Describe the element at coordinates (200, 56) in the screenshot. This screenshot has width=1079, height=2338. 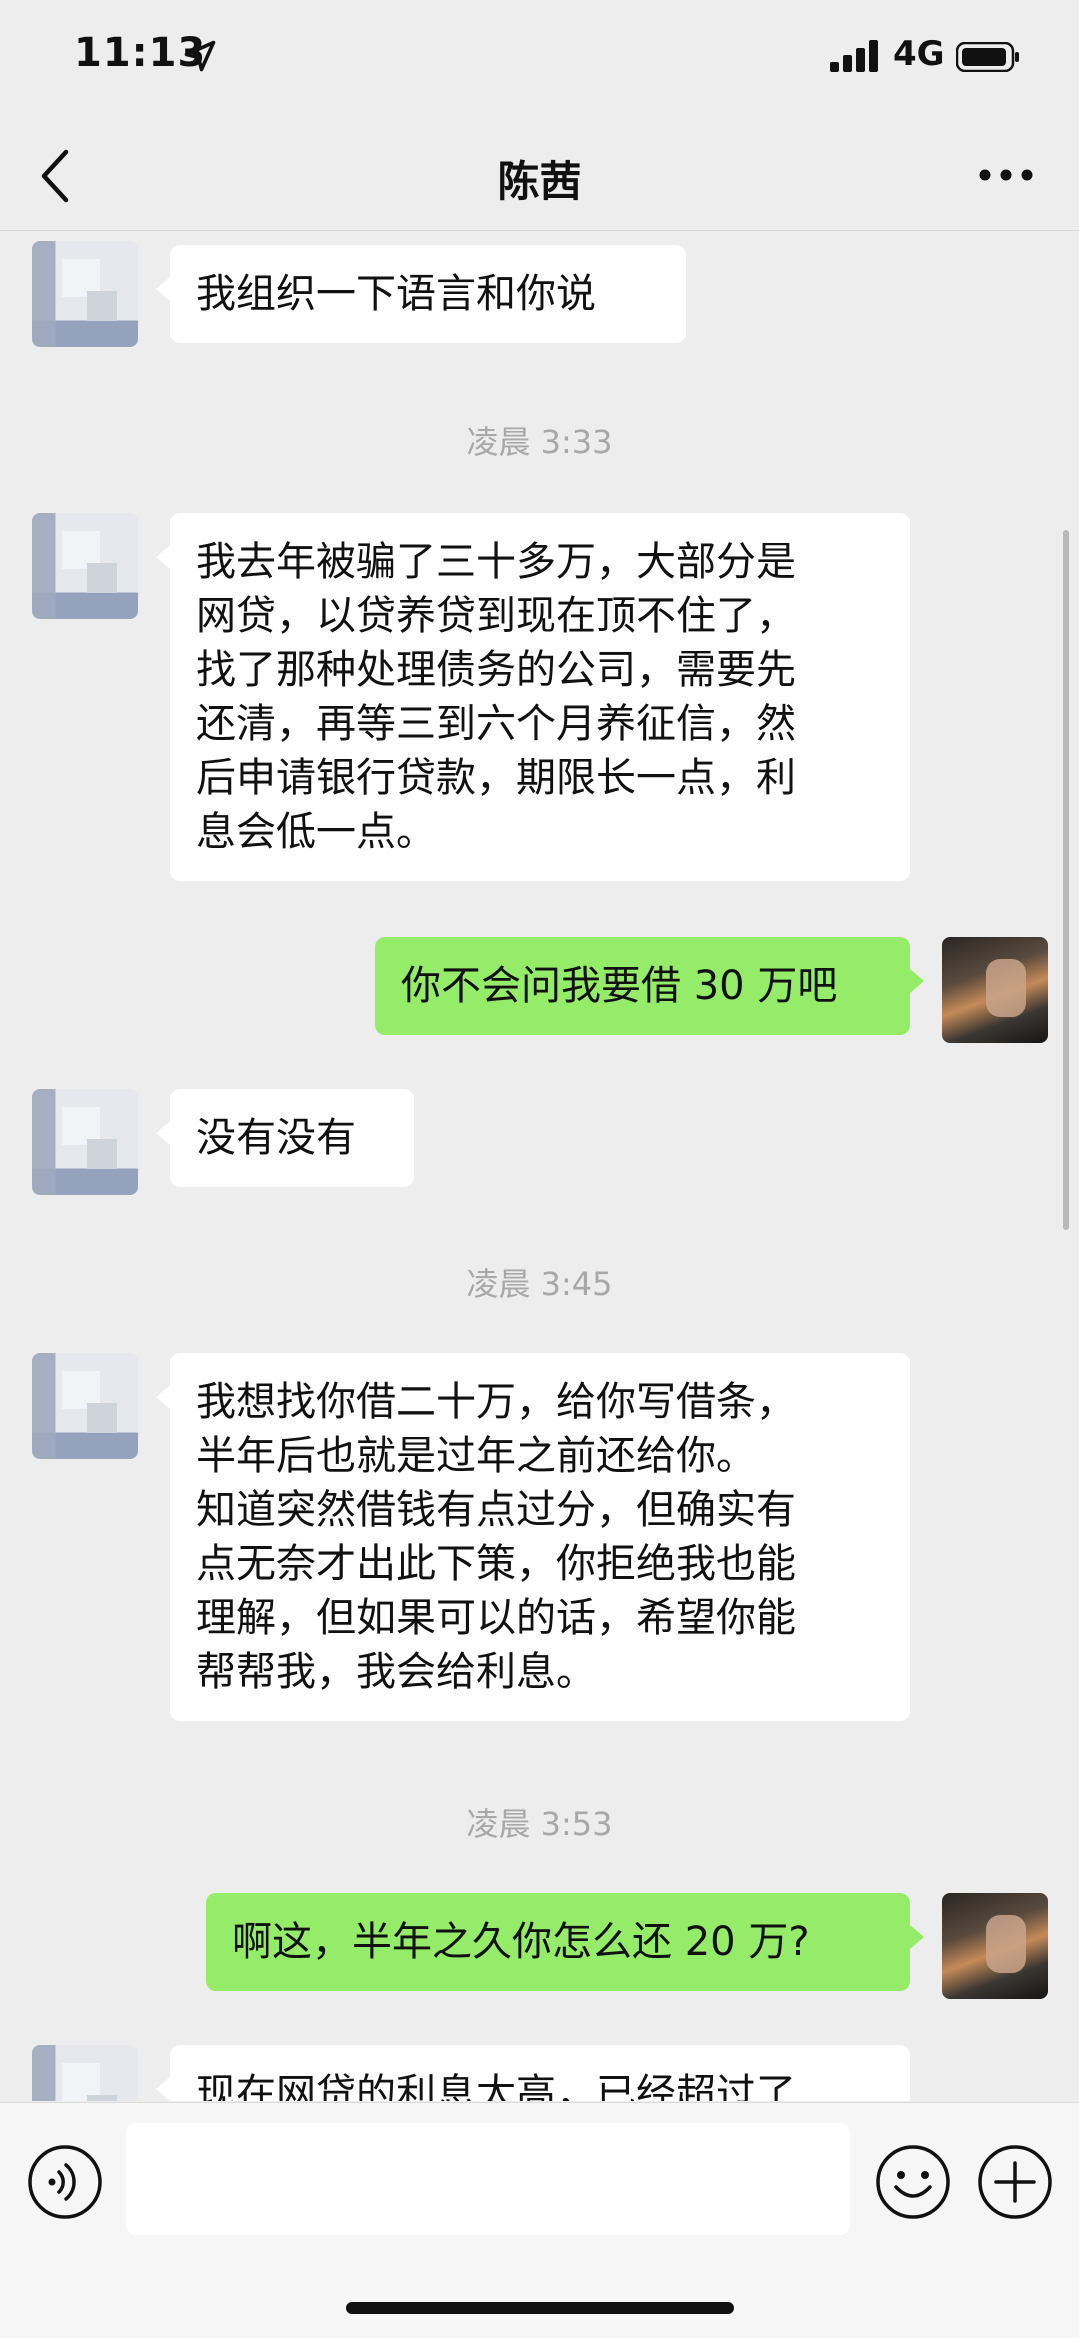
I see `location-arrow-icon` at that location.